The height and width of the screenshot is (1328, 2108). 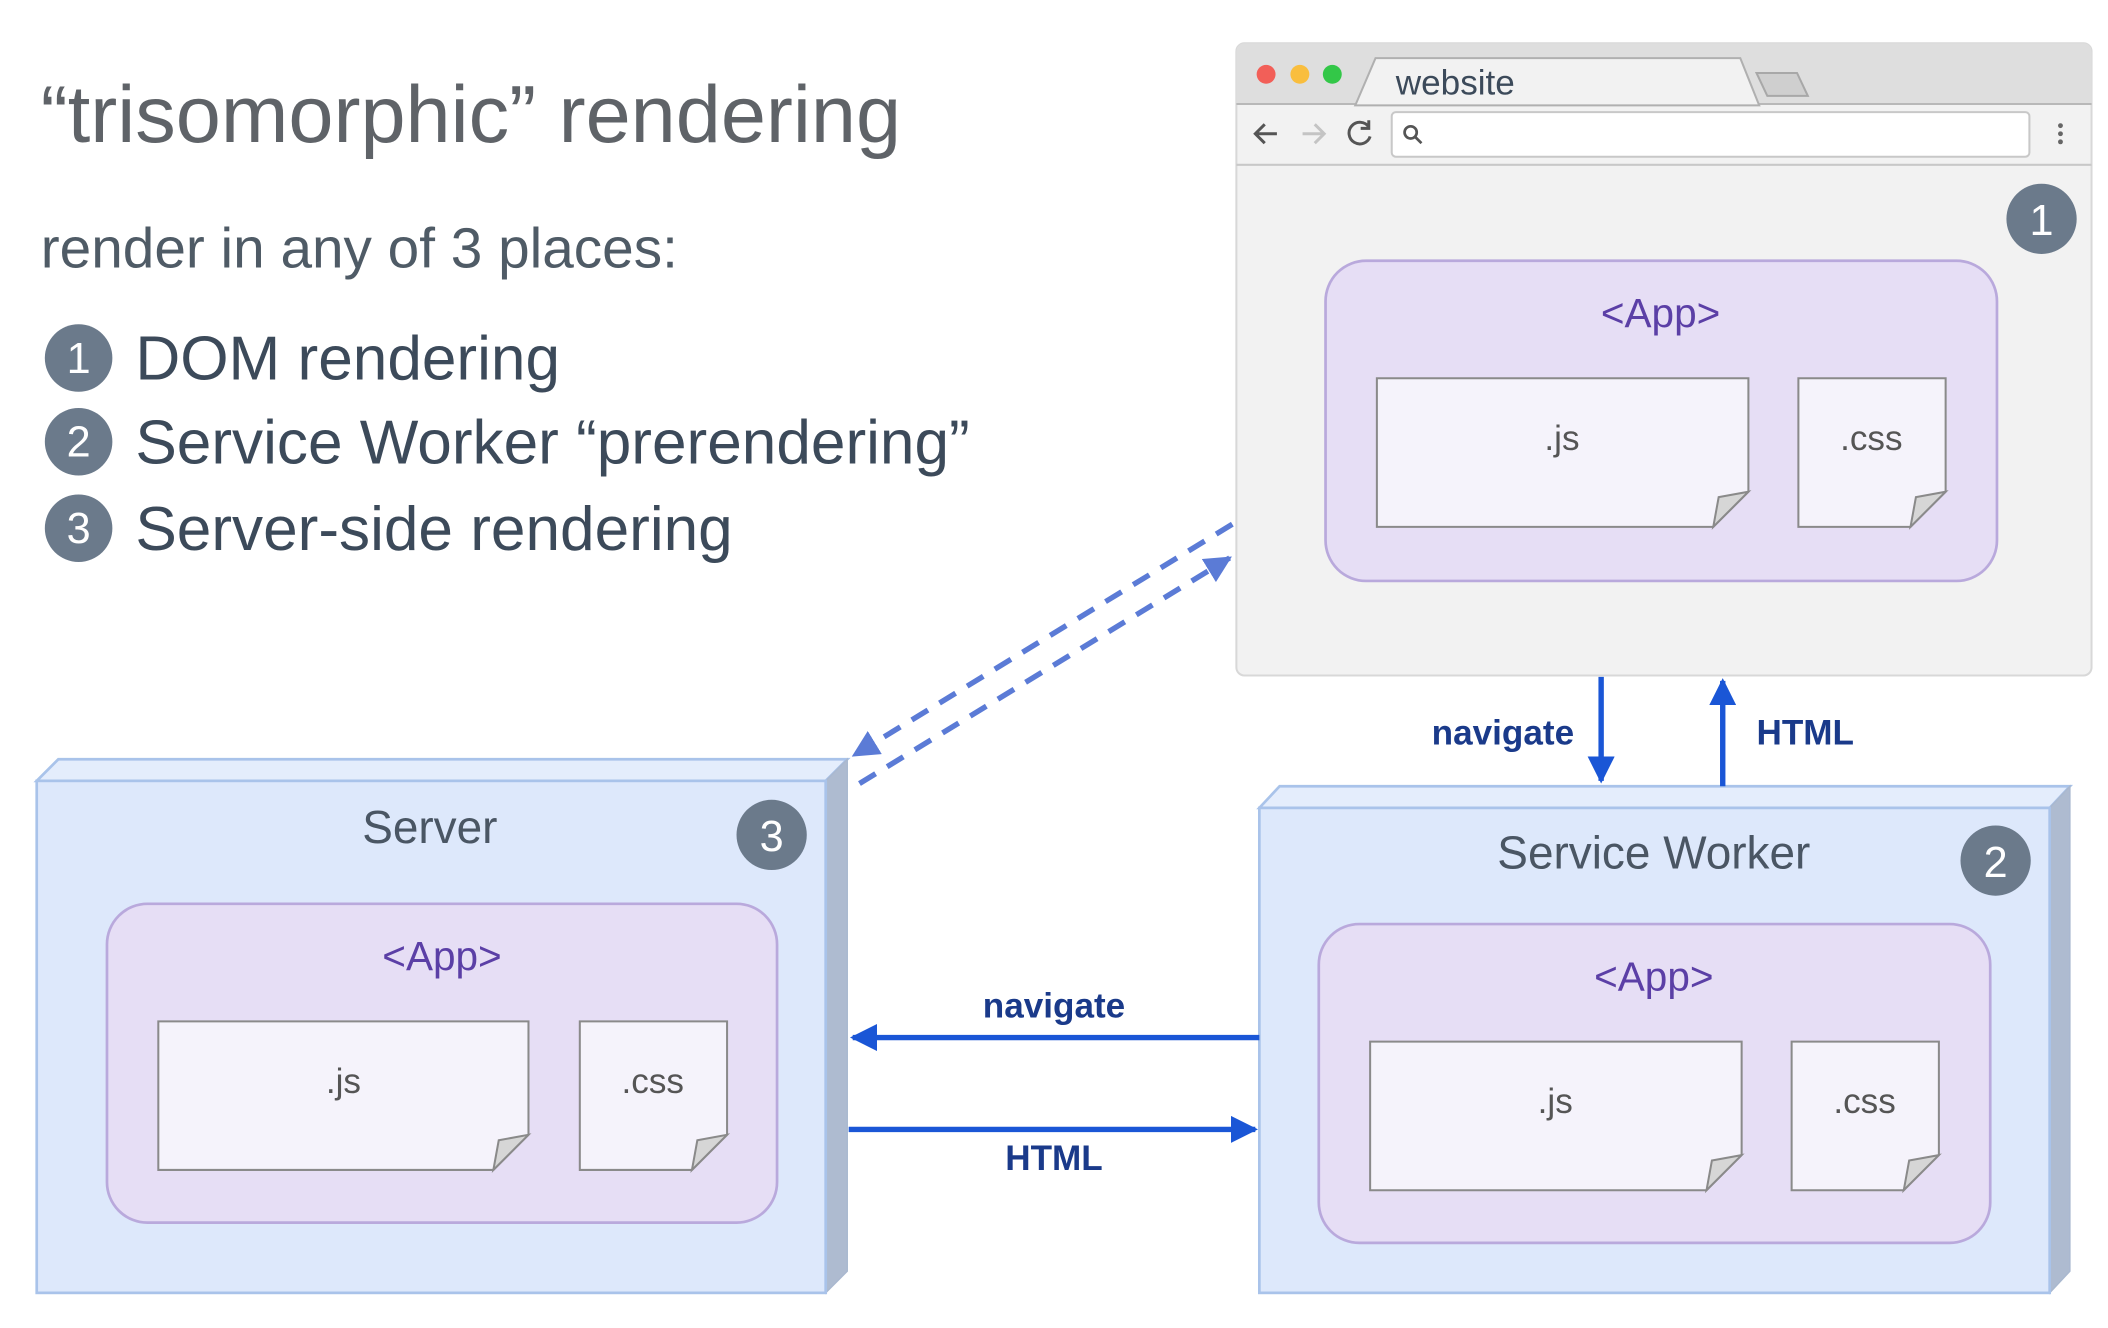 I want to click on list-item-label: Server-side rendering, so click(x=433, y=529).